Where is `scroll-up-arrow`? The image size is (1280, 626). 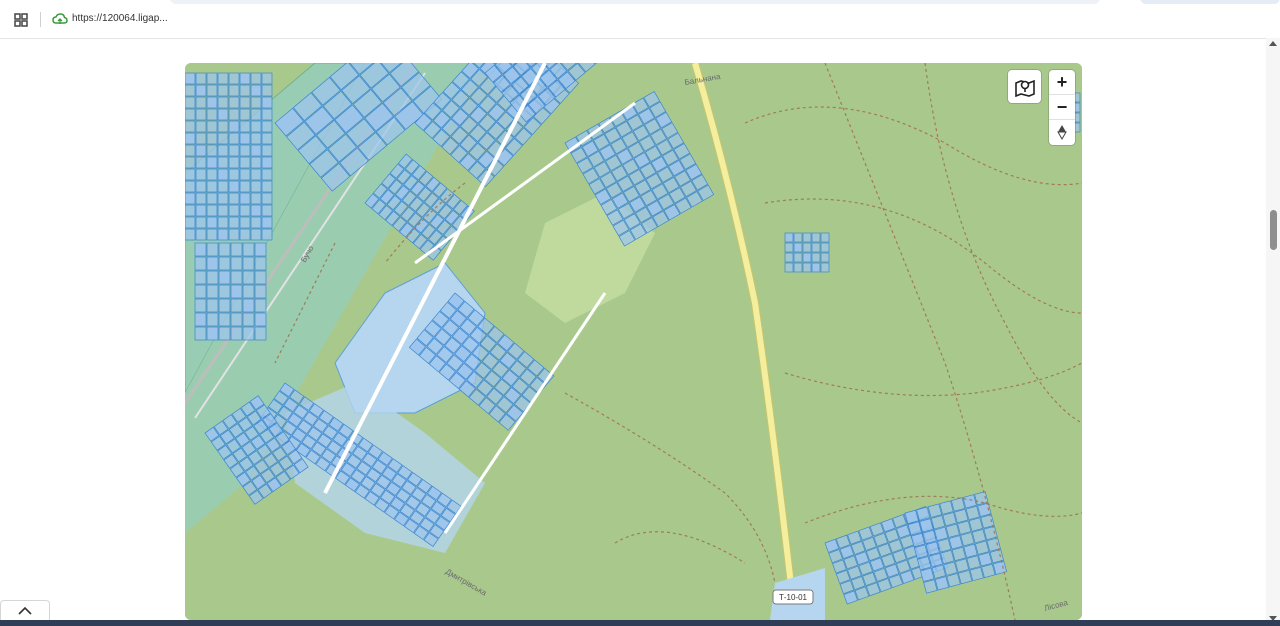 scroll-up-arrow is located at coordinates (1273, 43).